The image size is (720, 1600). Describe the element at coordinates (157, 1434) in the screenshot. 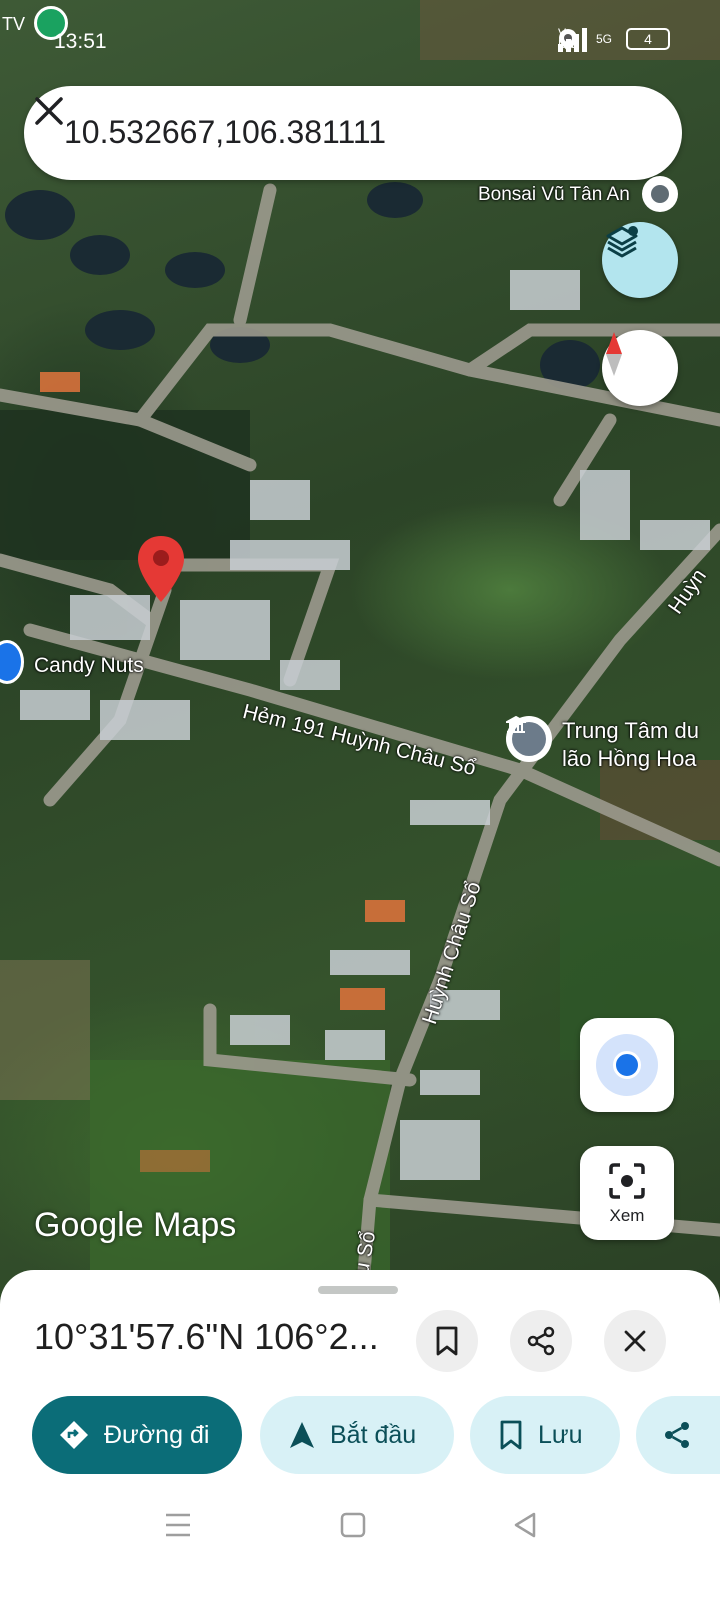

I see `directions-label: Đường đi` at that location.